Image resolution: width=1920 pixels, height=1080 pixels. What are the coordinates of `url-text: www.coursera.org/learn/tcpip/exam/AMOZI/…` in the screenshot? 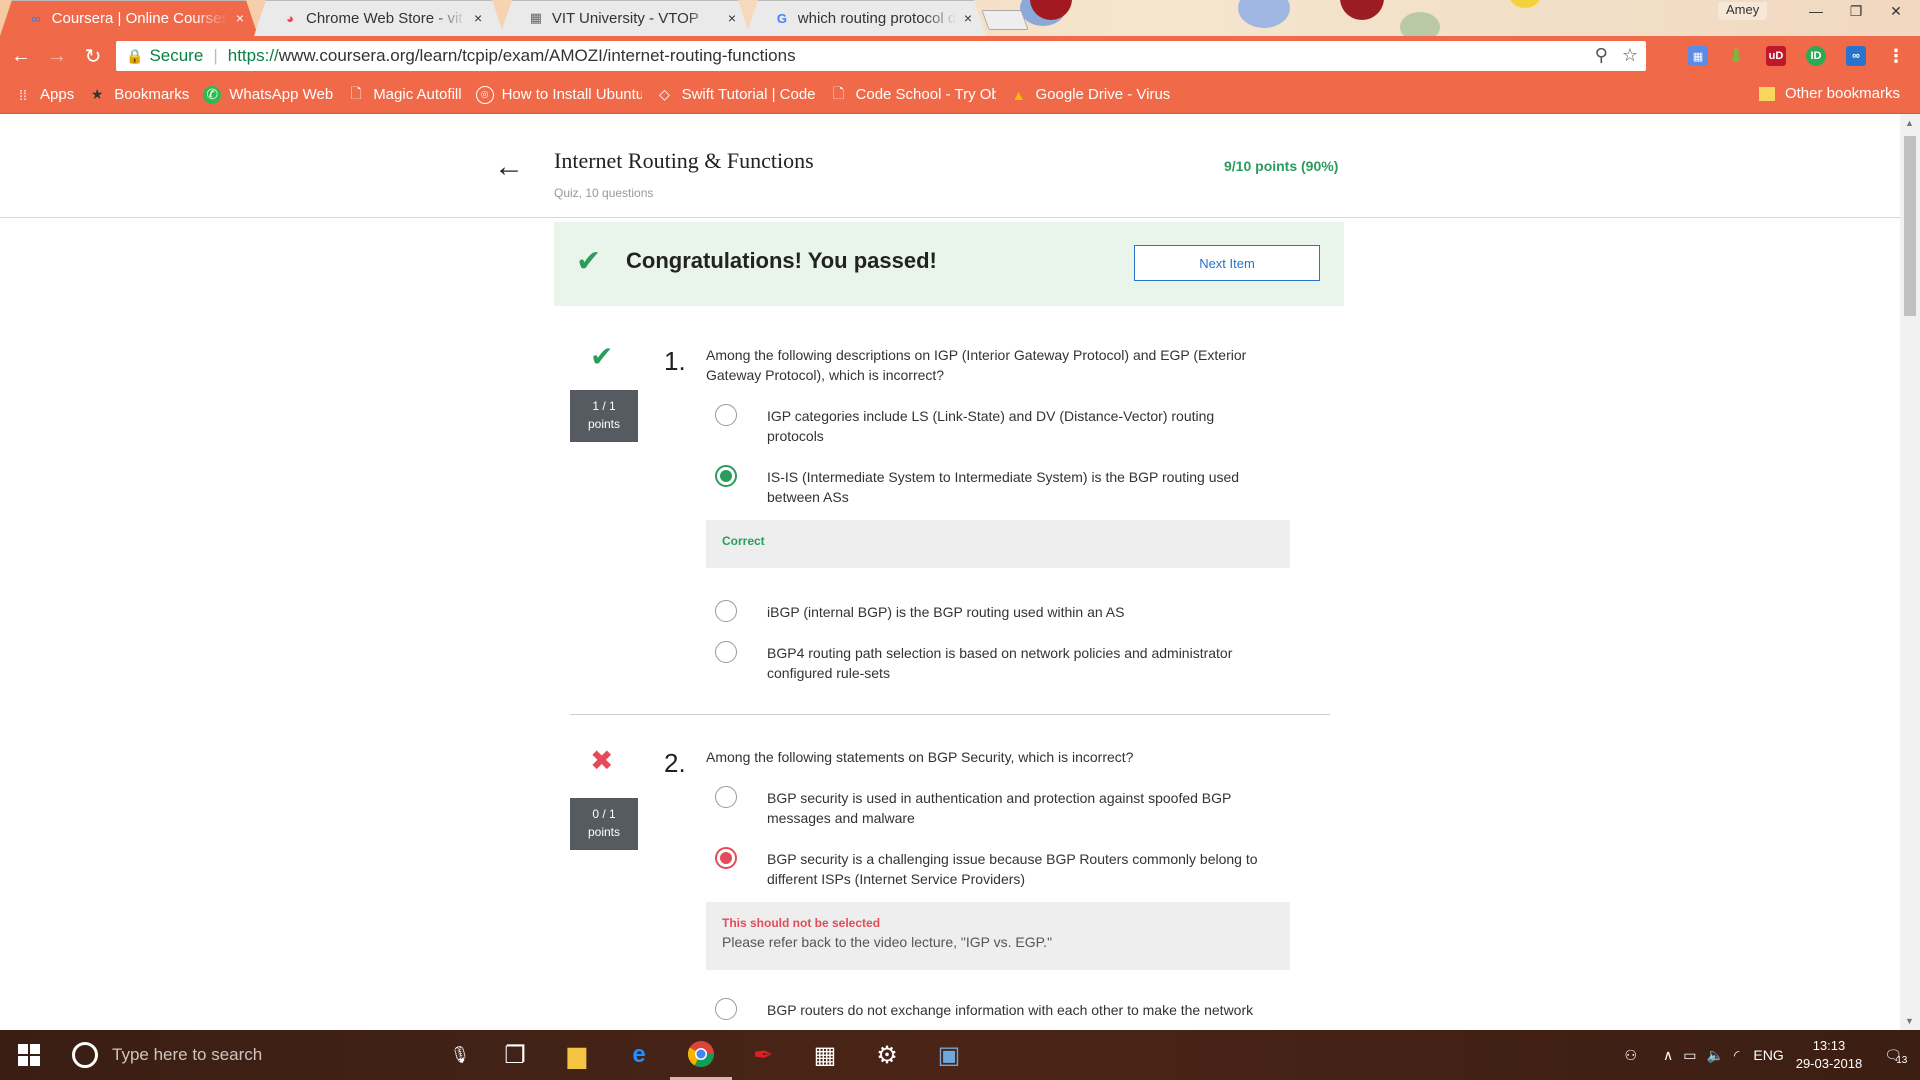 It's located at (537, 55).